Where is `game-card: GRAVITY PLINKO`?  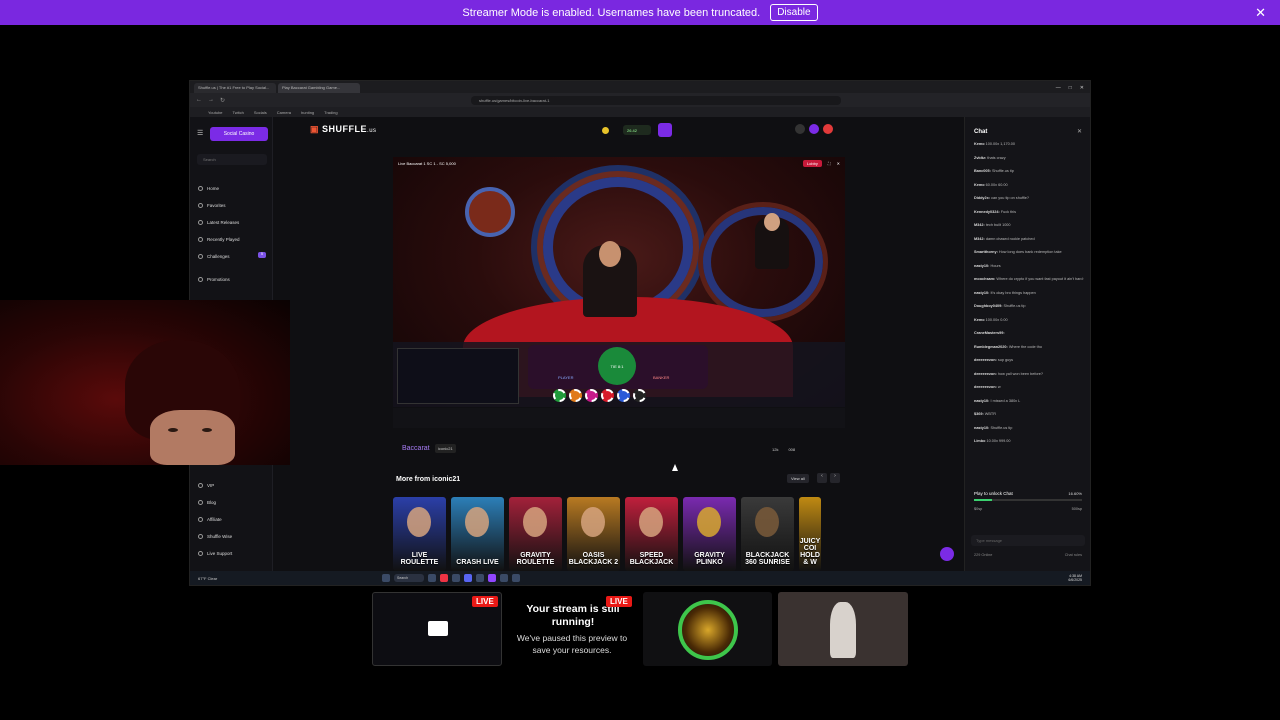
game-card: GRAVITY PLINKO is located at coordinates (709, 534).